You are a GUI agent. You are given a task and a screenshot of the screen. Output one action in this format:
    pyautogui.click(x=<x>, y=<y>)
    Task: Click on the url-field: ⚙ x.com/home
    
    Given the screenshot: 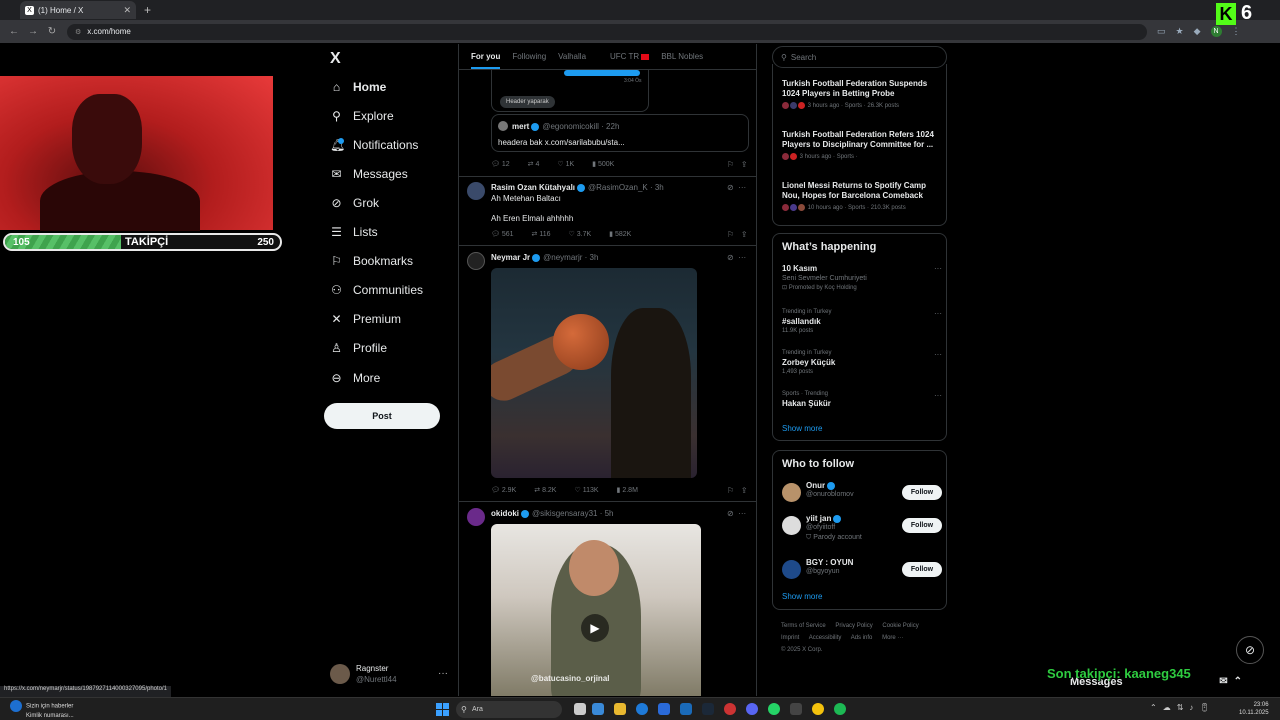 What is the action you would take?
    pyautogui.click(x=607, y=31)
    